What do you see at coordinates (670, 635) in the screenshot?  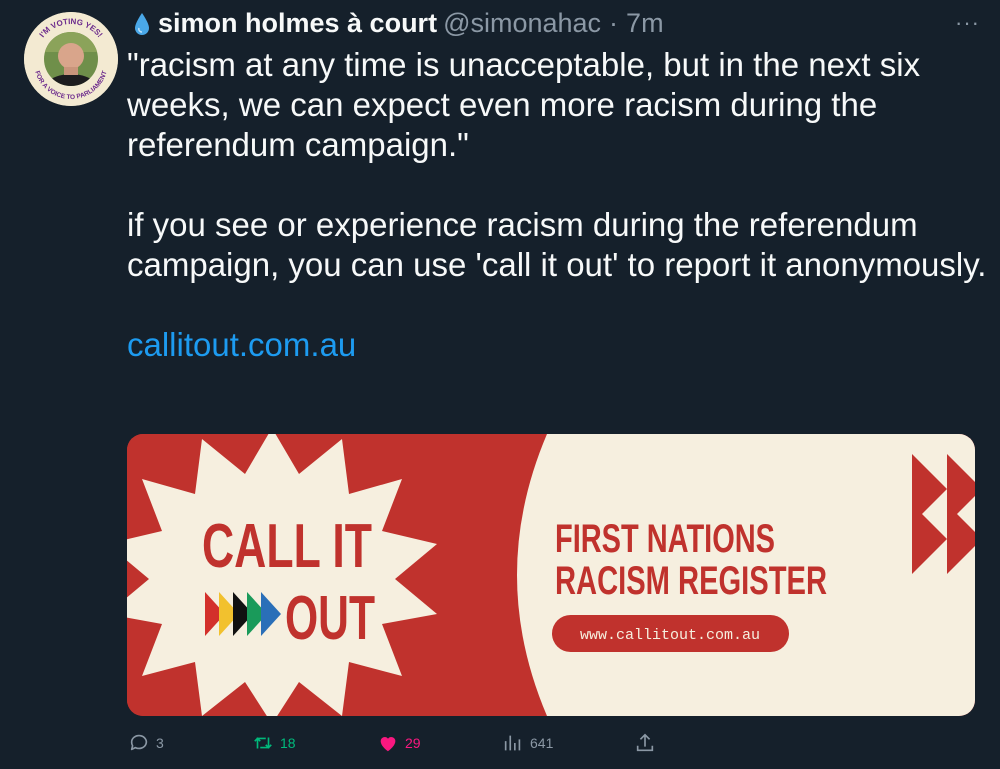 I see `card-url-text: www.callitout.com.au` at bounding box center [670, 635].